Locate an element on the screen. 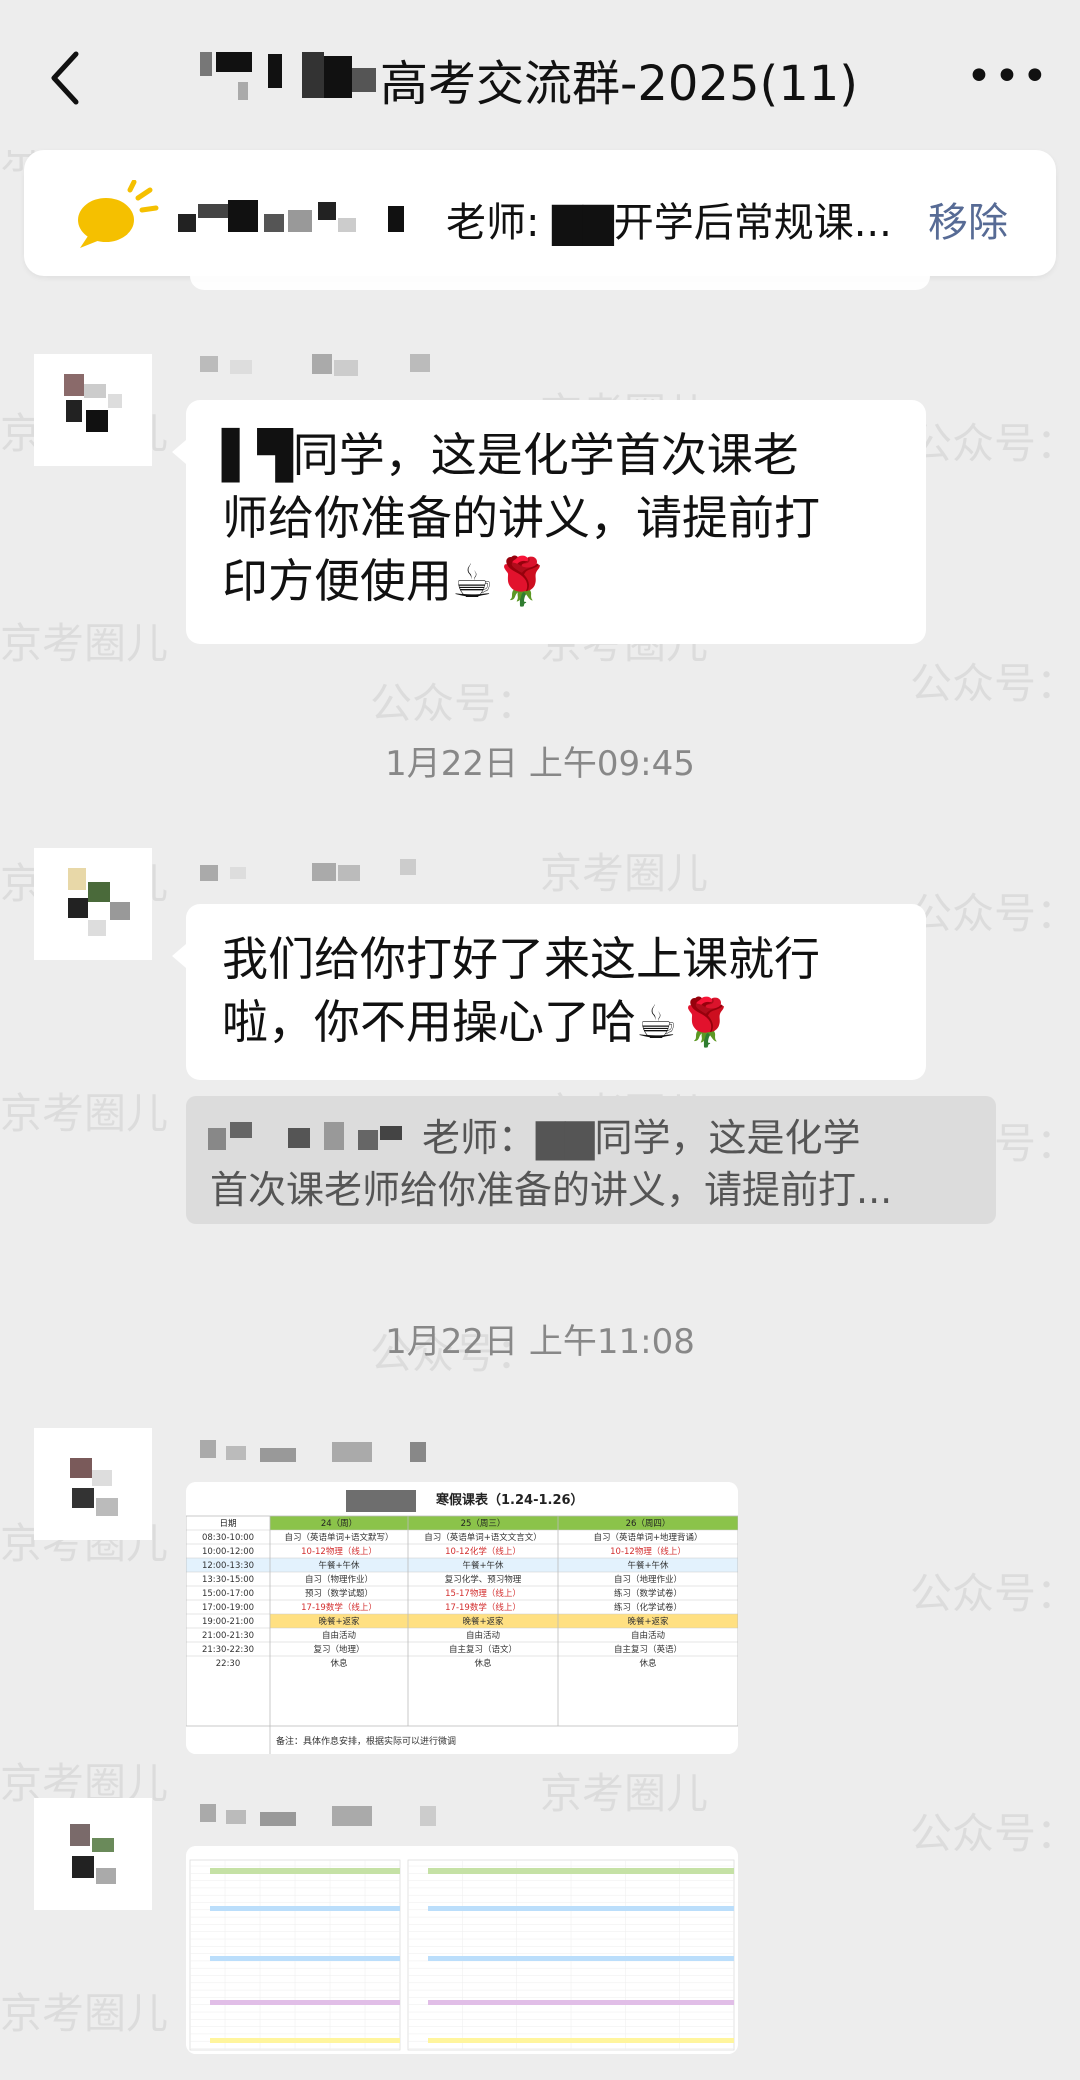 This screenshot has width=1080, height=2080. schedule-cell: 自习（英语单词+语文默写） is located at coordinates (338, 1537).